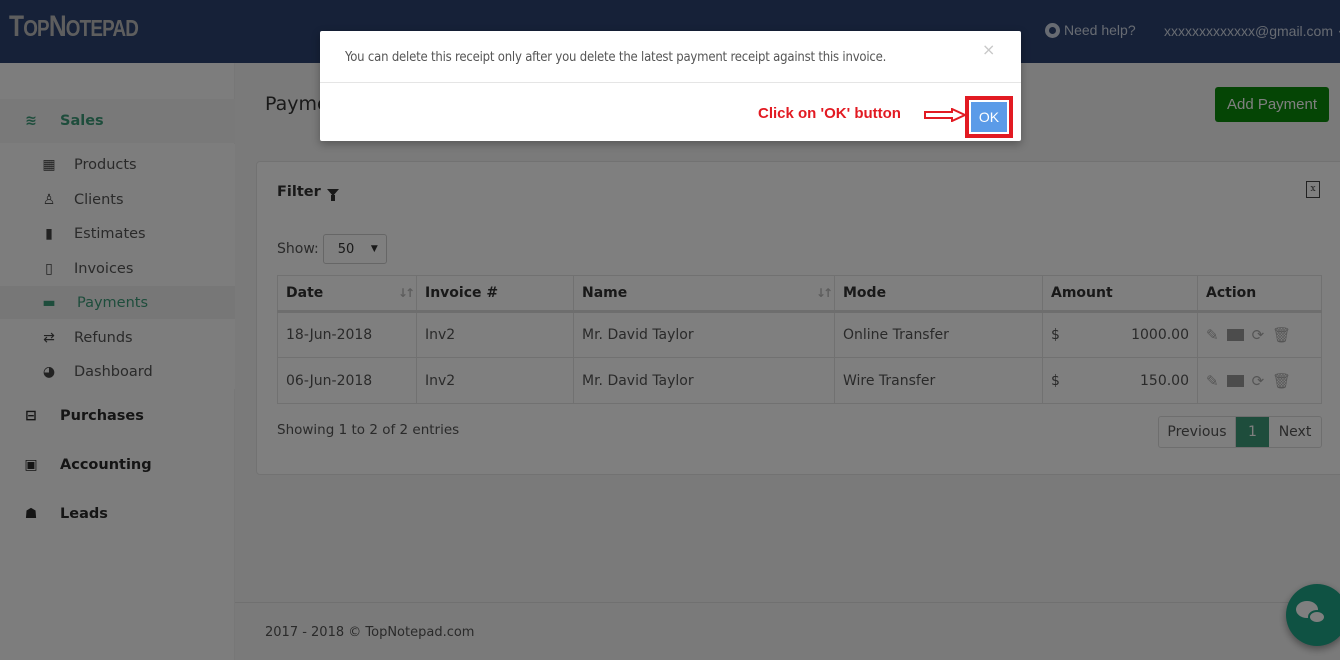 The height and width of the screenshot is (660, 1340). I want to click on ok-highlight-frame: OK, so click(989, 117).